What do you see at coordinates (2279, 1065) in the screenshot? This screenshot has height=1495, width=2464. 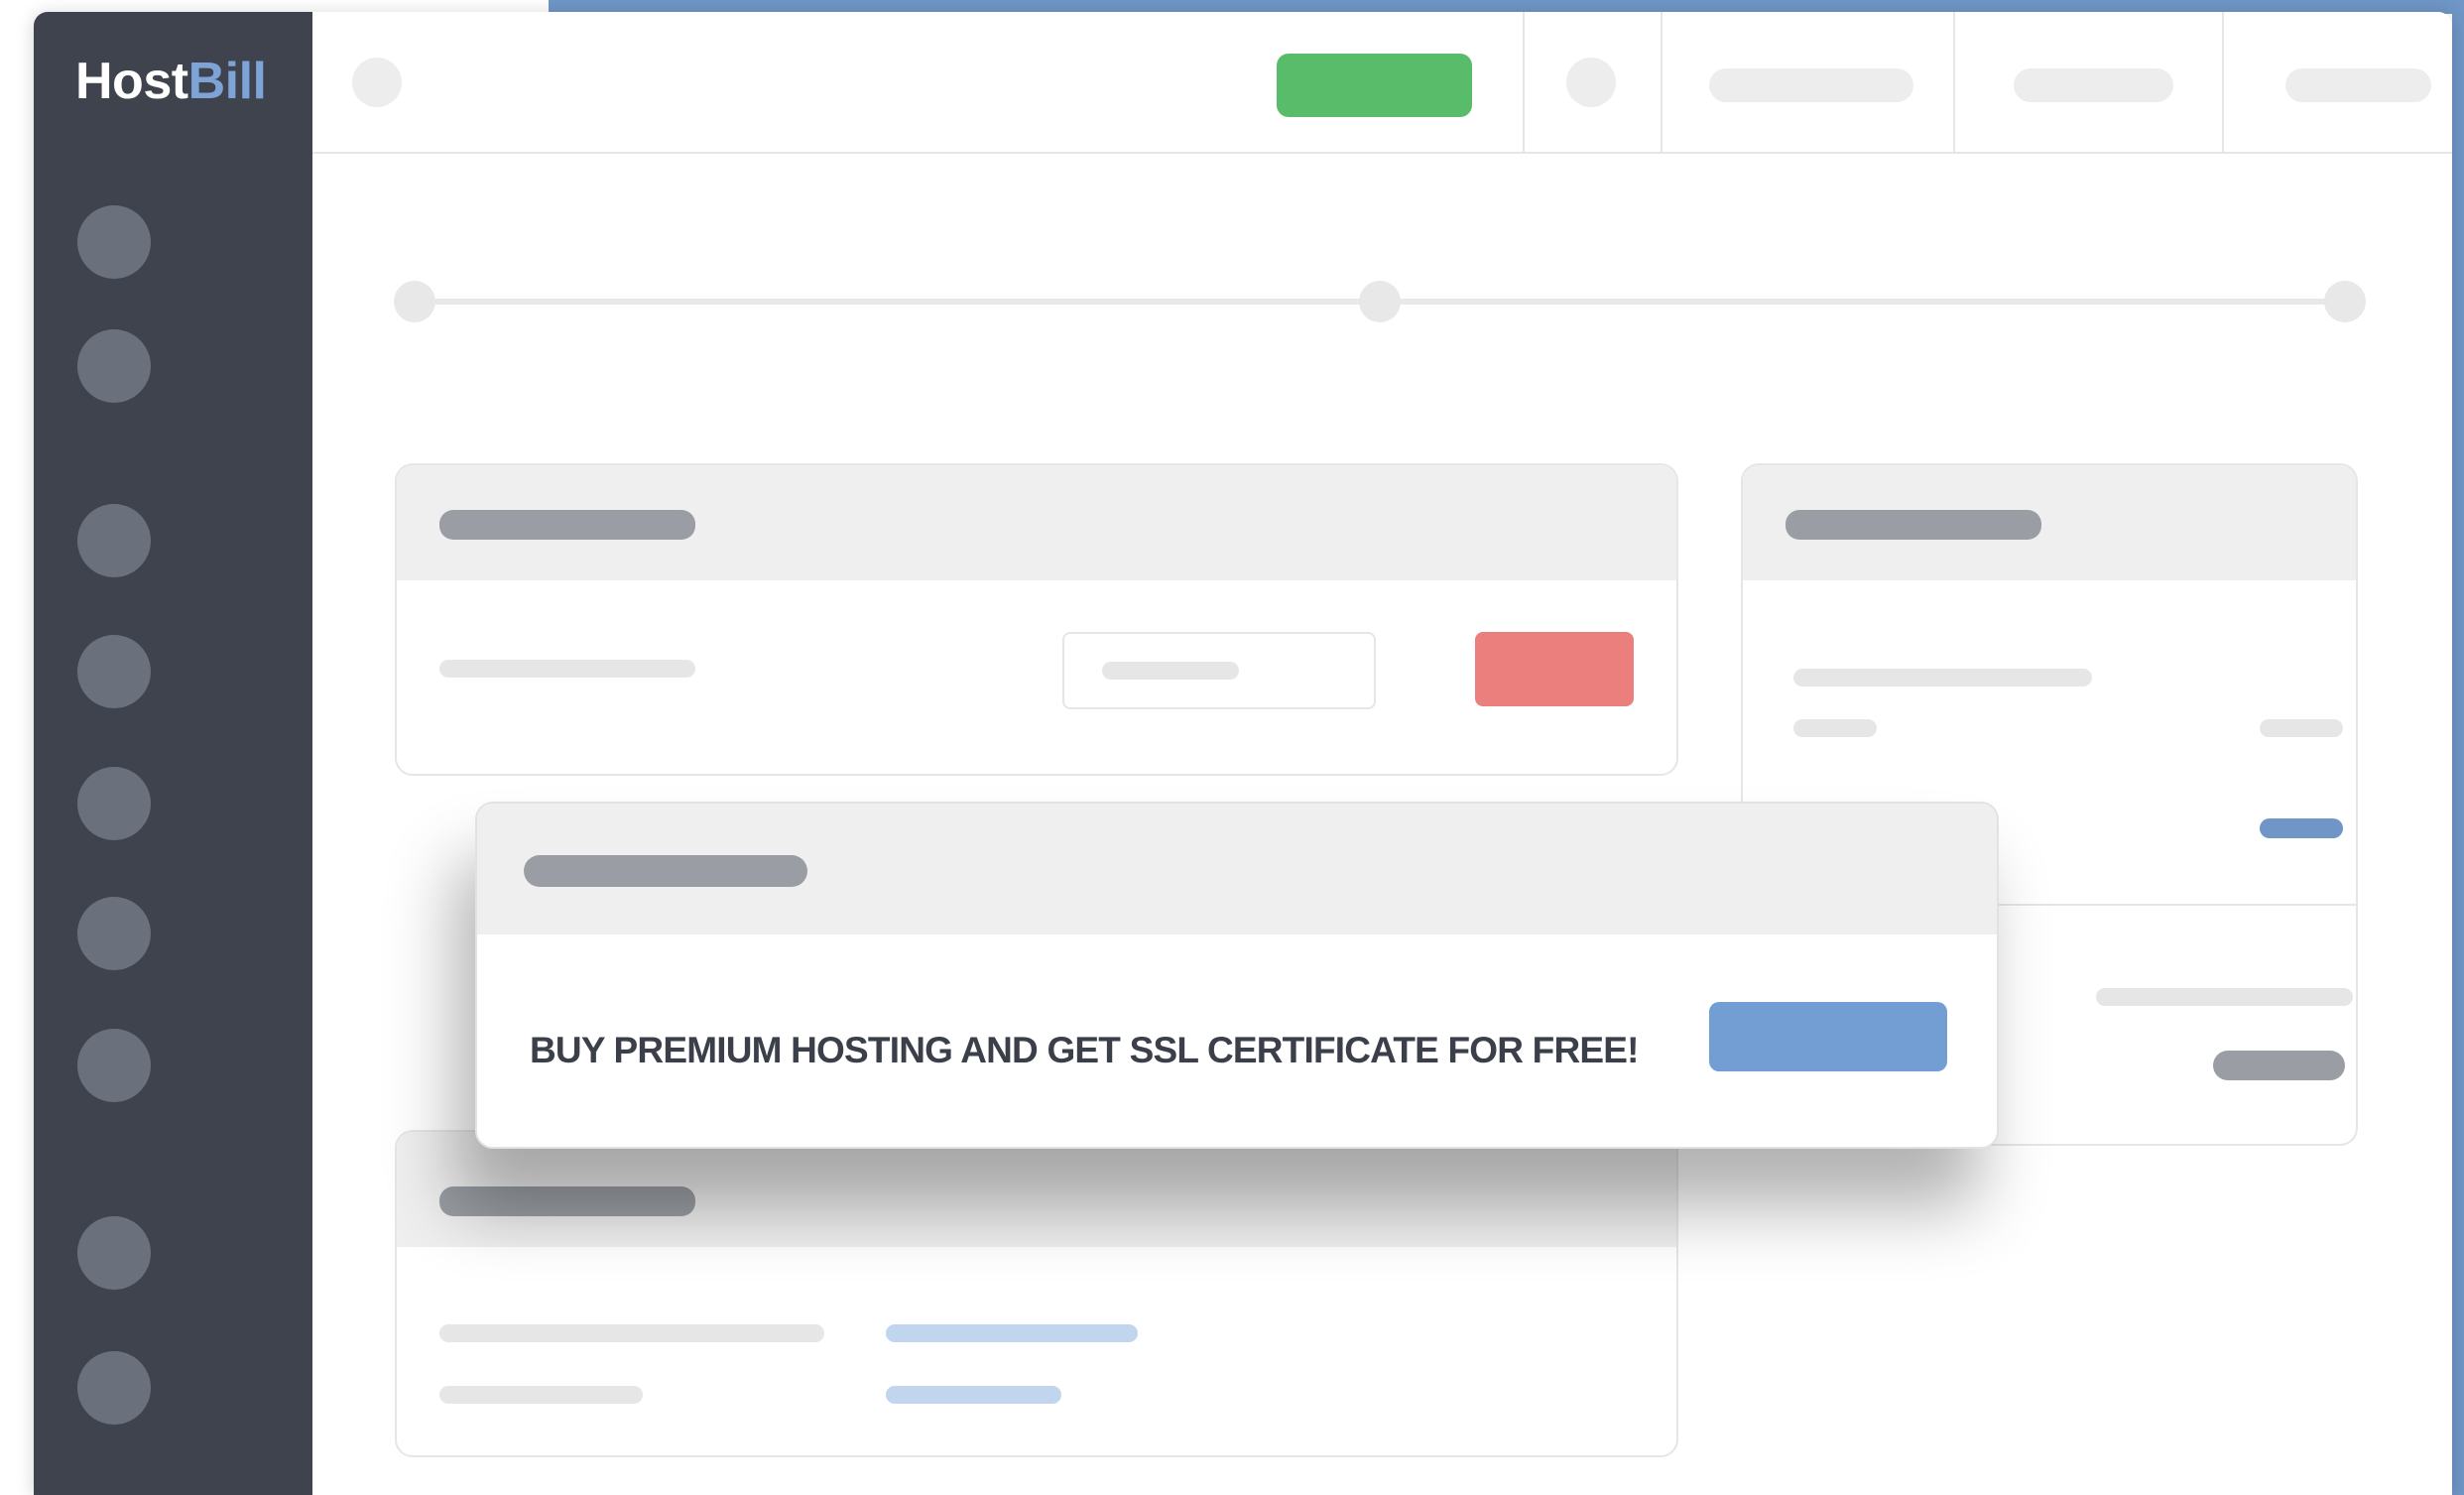 I see `summary-total-value` at bounding box center [2279, 1065].